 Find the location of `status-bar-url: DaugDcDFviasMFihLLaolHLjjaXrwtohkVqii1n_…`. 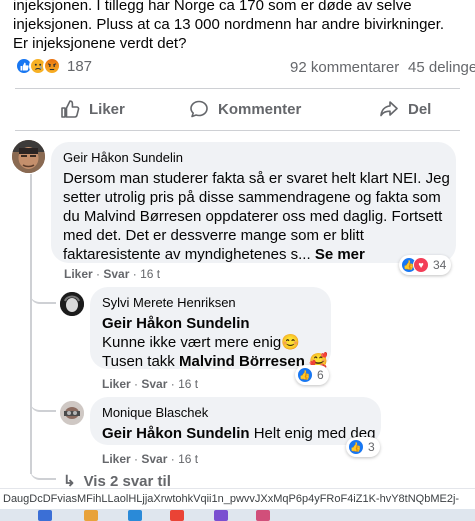

status-bar-url: DaugDcDFviasMFihLLaolHLjjaXrwtohkVqii1n_… is located at coordinates (237, 498).